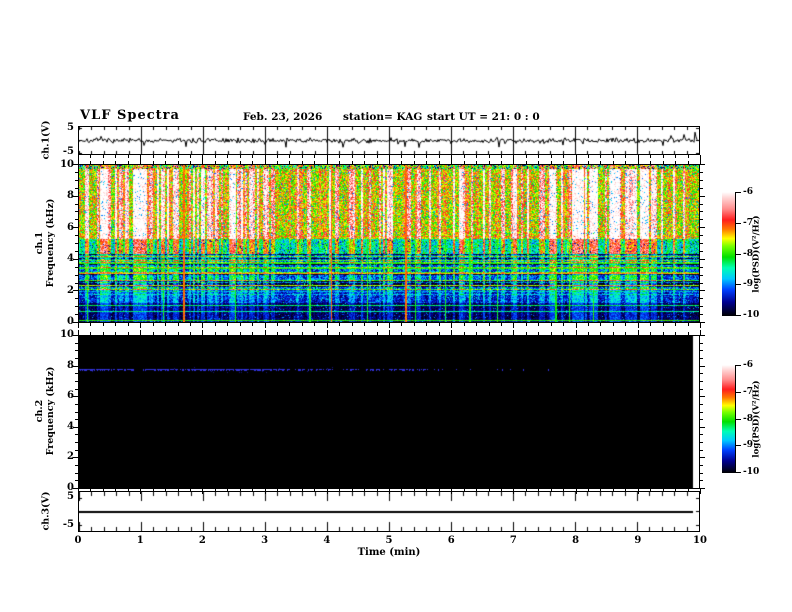  I want to click on time-axis-title: Time (min), so click(389, 552).